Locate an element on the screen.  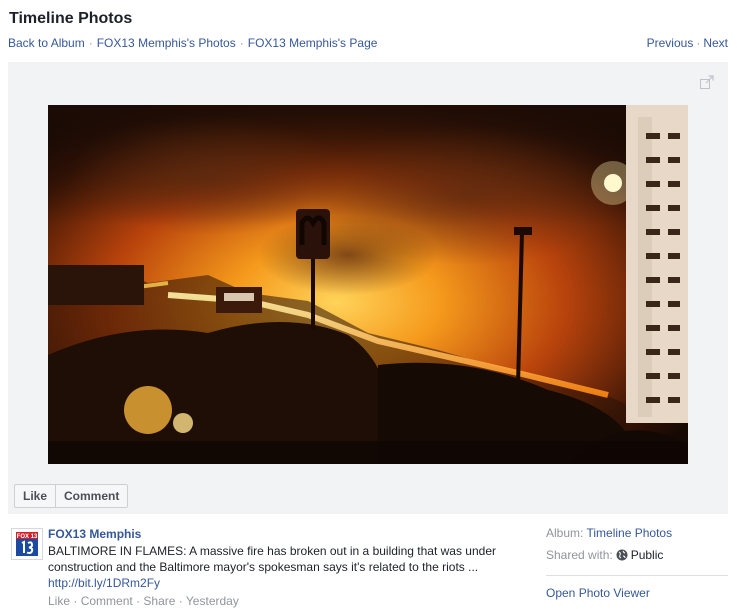
avatar: FOX 13 is located at coordinates (27, 544).